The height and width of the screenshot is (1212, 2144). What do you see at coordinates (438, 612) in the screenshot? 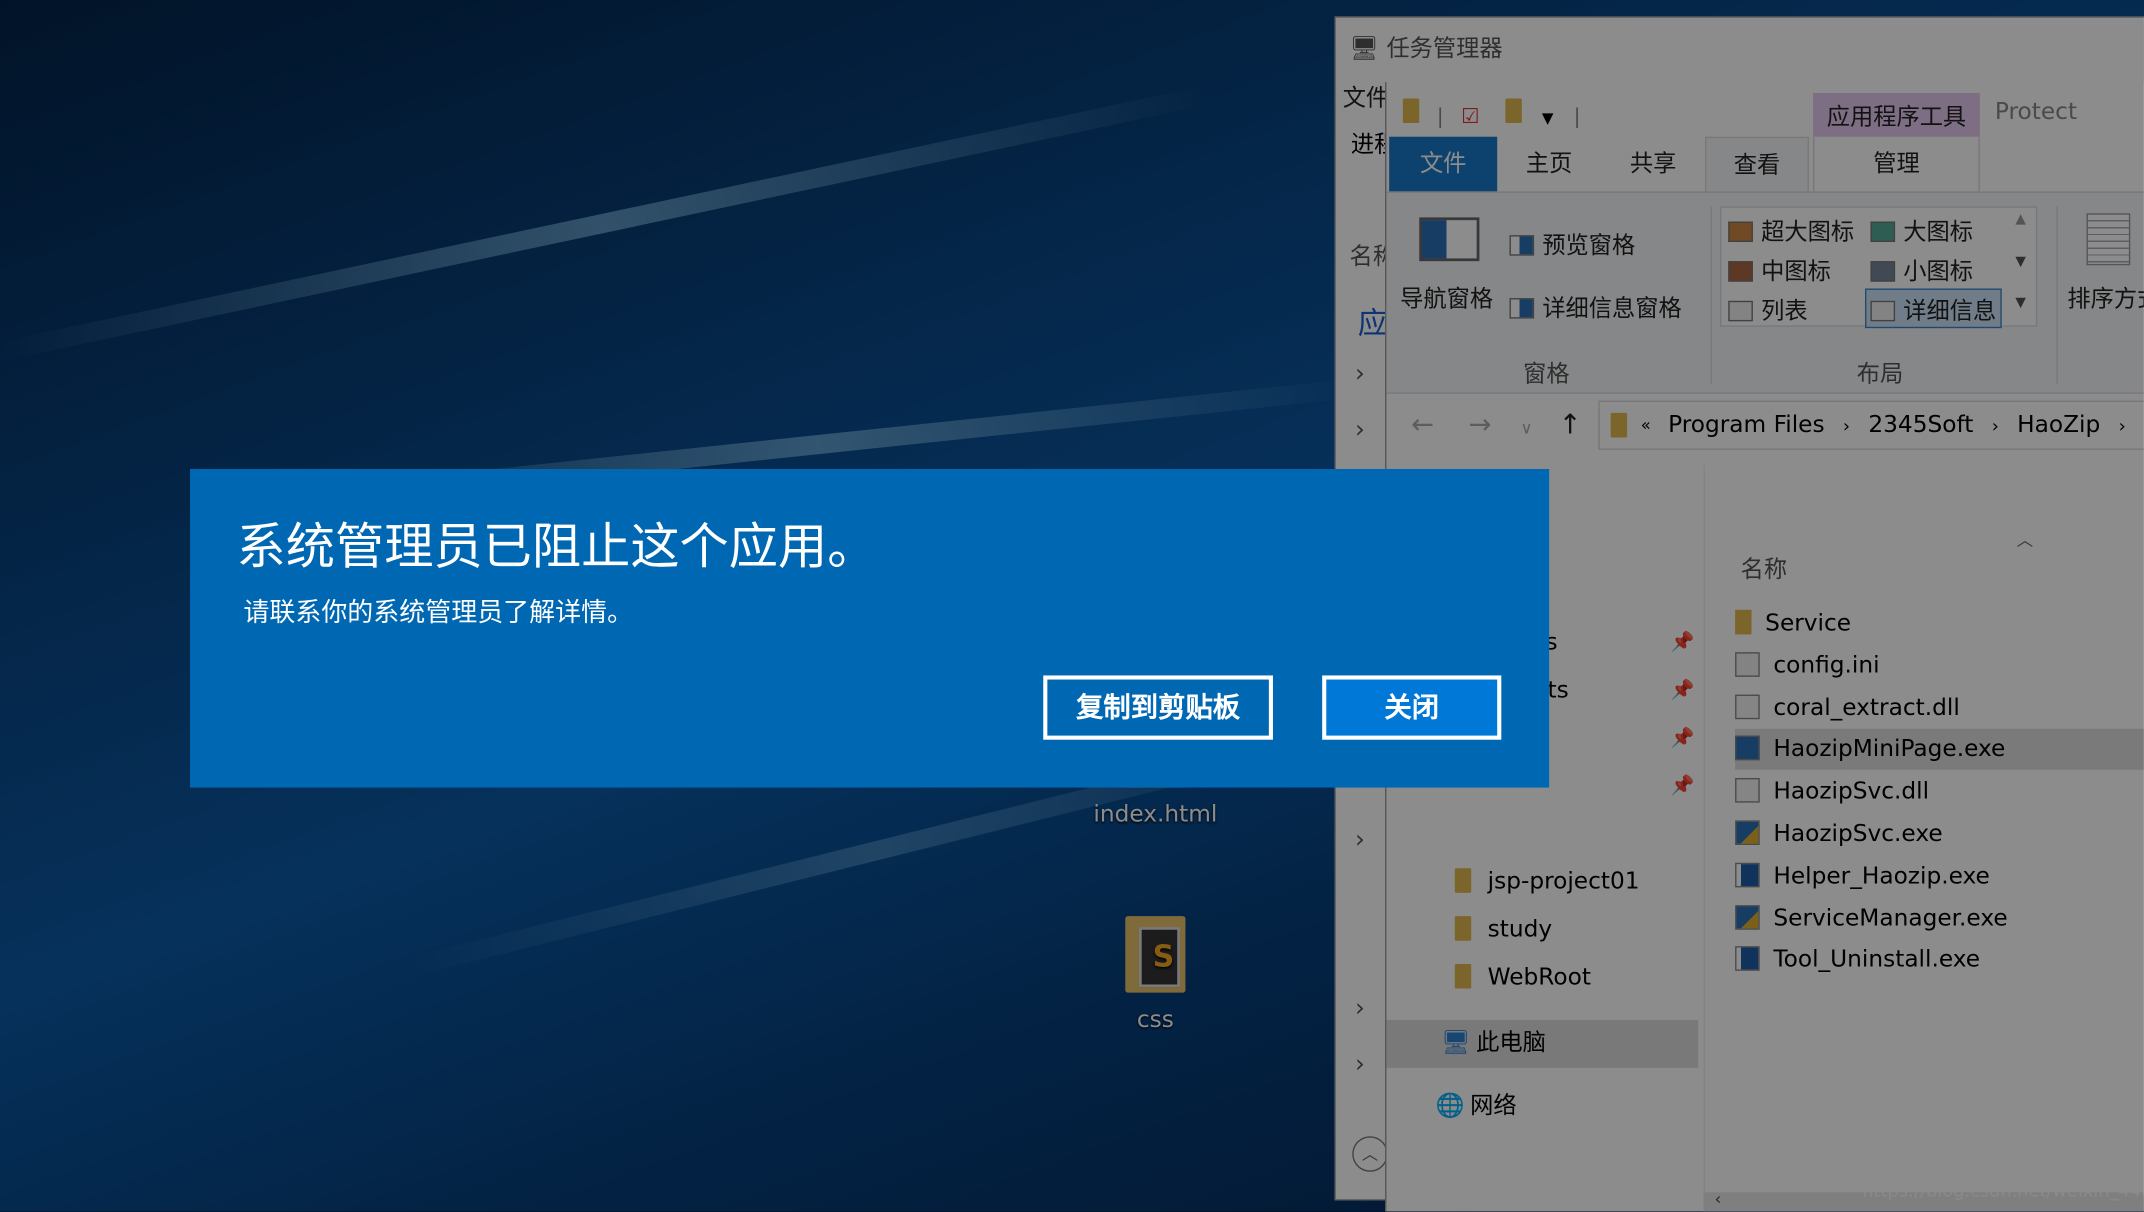
I see `dialog-message: 请联系你的系统管理员了解详情。` at bounding box center [438, 612].